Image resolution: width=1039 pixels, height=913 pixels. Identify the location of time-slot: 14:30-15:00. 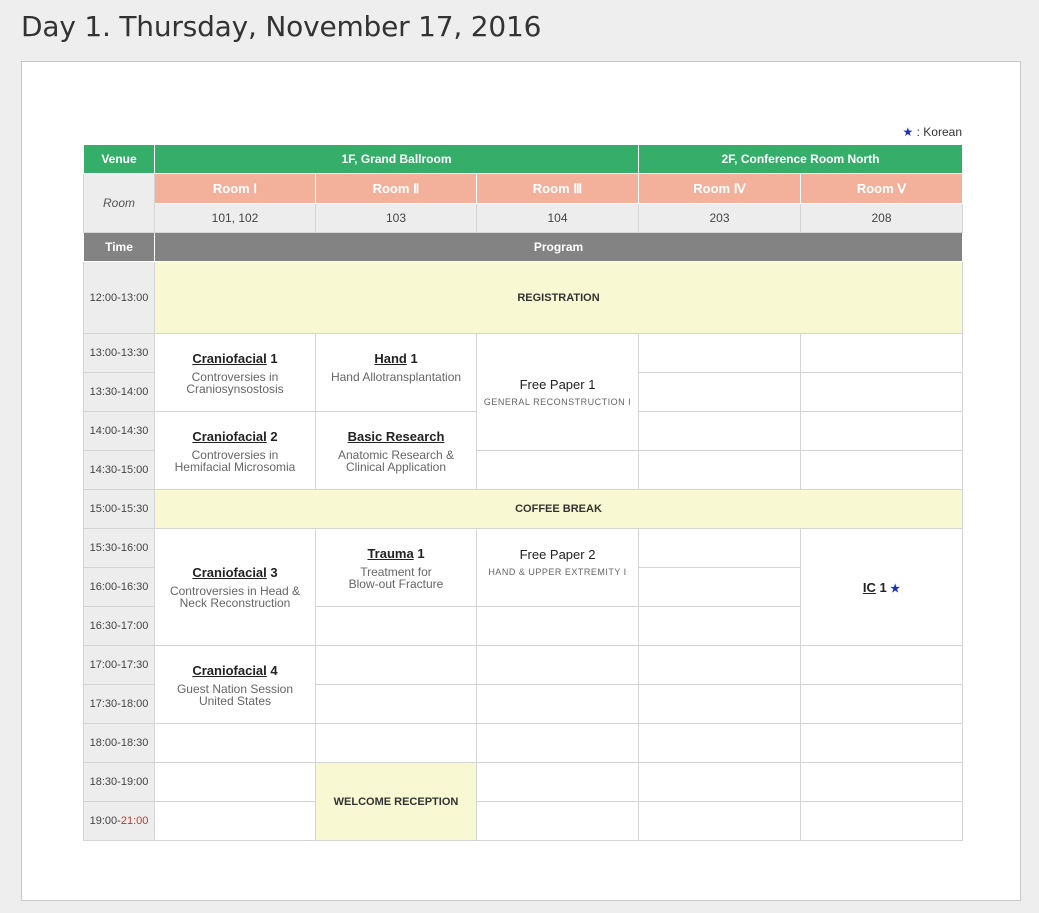
(119, 470).